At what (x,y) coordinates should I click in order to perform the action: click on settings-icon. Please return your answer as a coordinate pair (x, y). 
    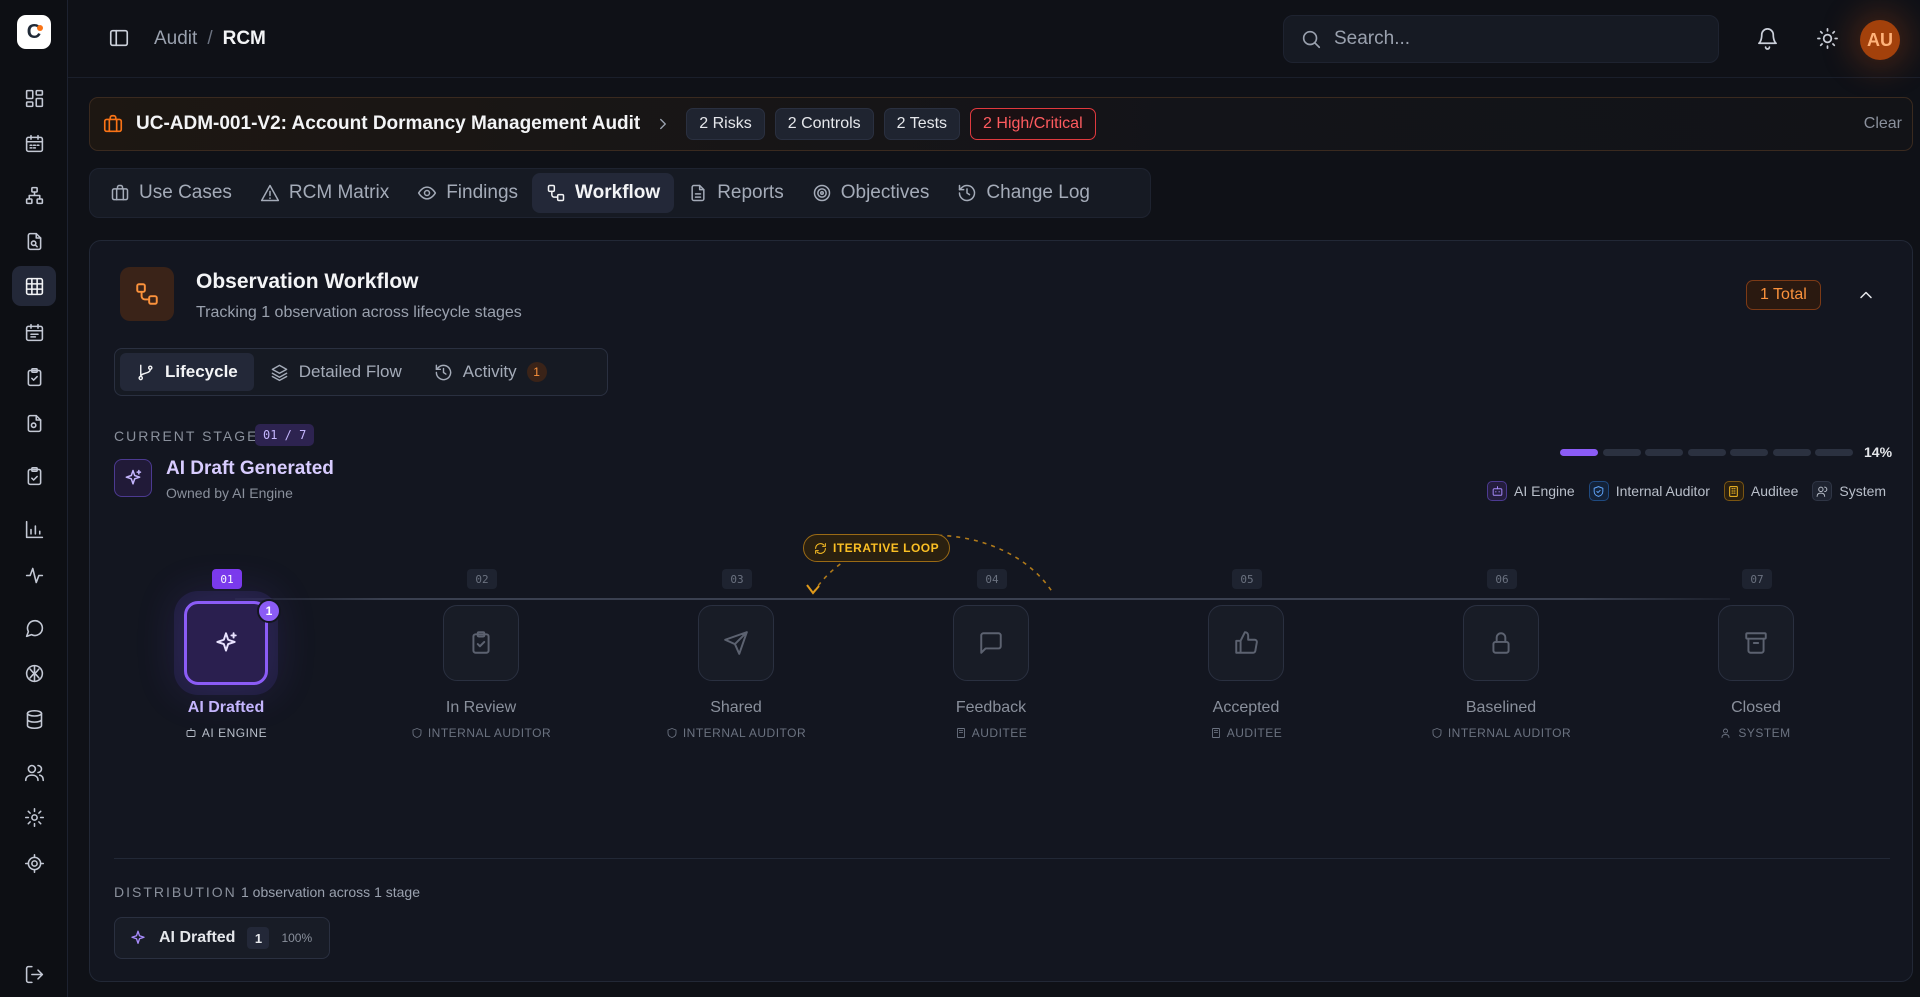
    Looking at the image, I should click on (34, 817).